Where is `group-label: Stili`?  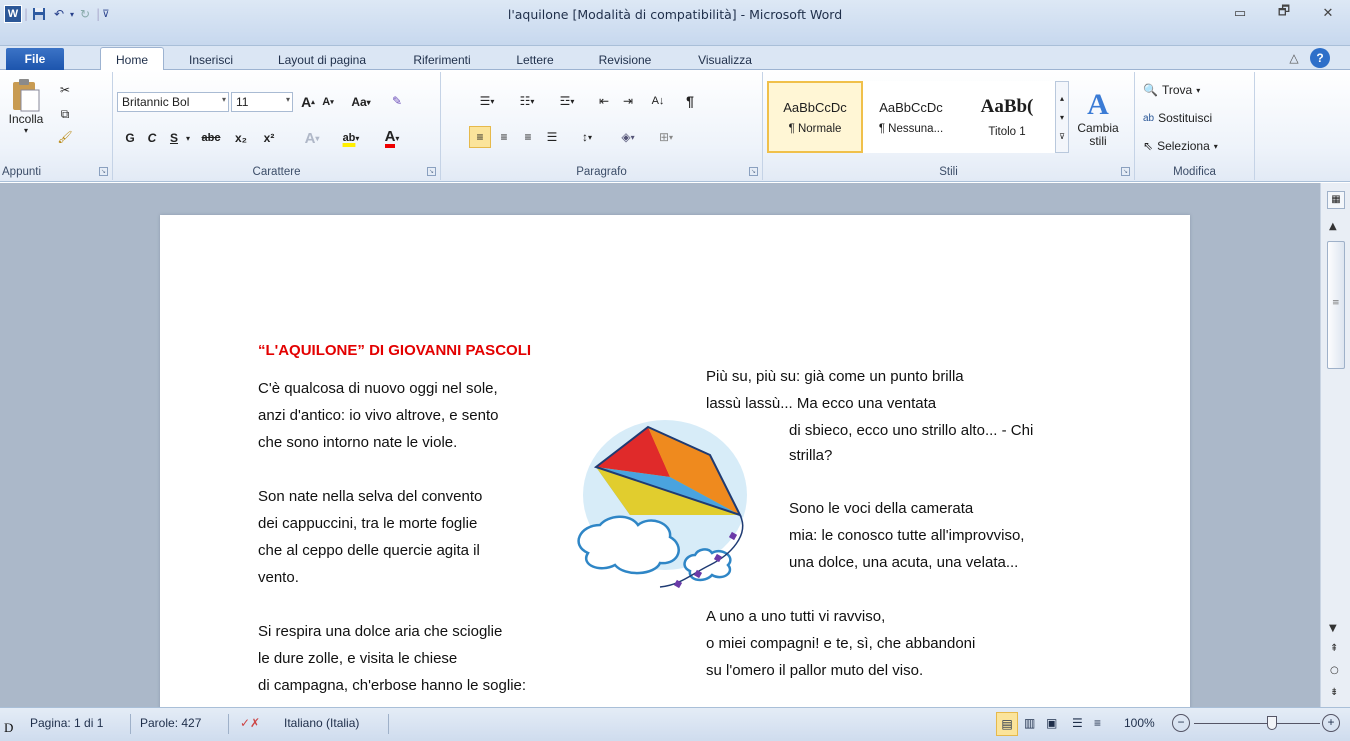
group-label: Stili is located at coordinates (948, 172).